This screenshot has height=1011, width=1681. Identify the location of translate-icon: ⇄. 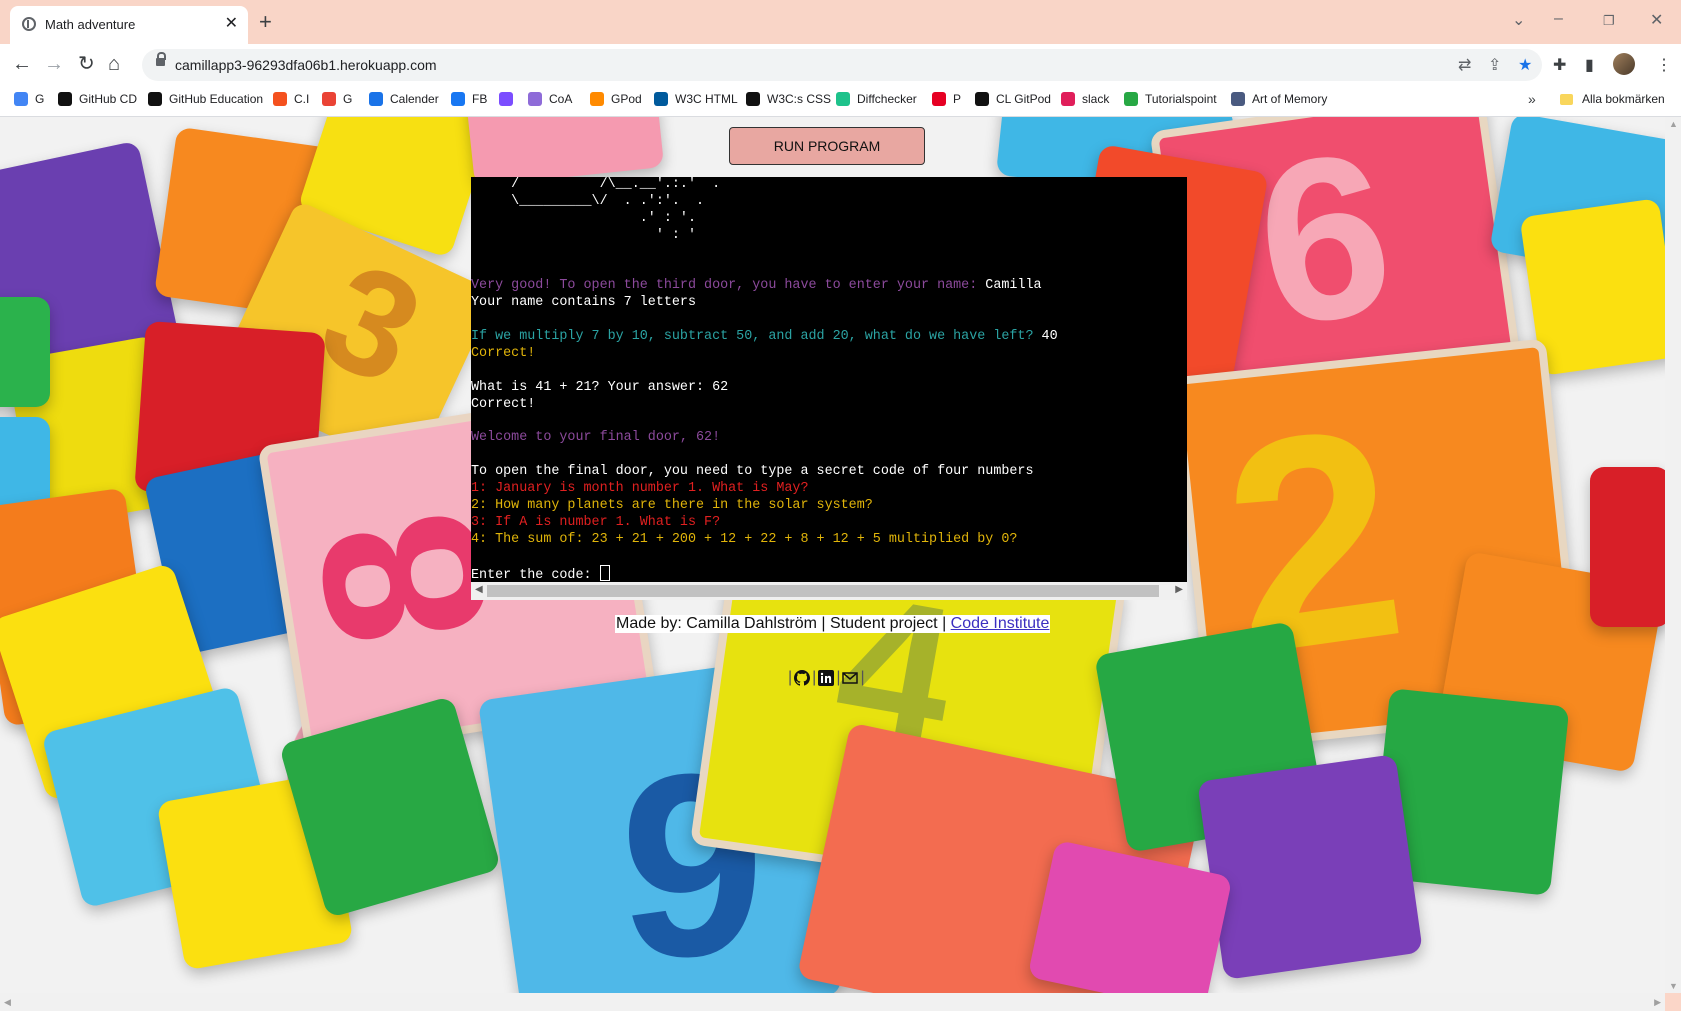
(1464, 65).